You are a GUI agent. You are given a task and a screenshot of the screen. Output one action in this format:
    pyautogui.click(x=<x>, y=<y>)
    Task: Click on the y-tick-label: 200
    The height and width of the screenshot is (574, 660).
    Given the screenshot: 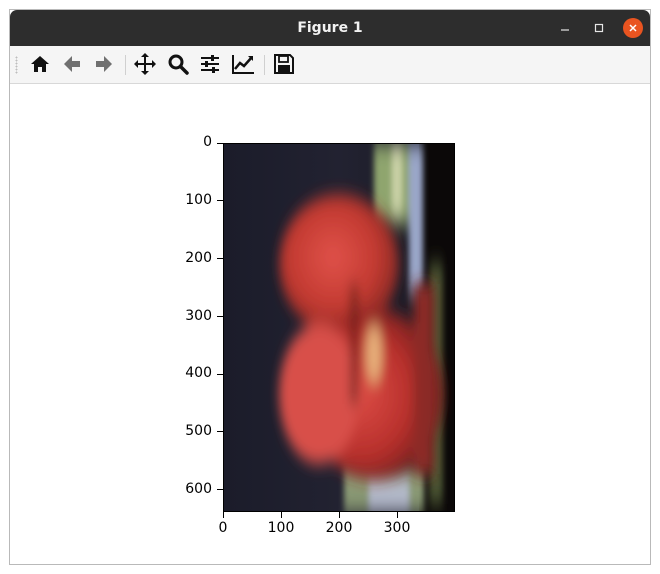 What is the action you would take?
    pyautogui.click(x=198, y=258)
    